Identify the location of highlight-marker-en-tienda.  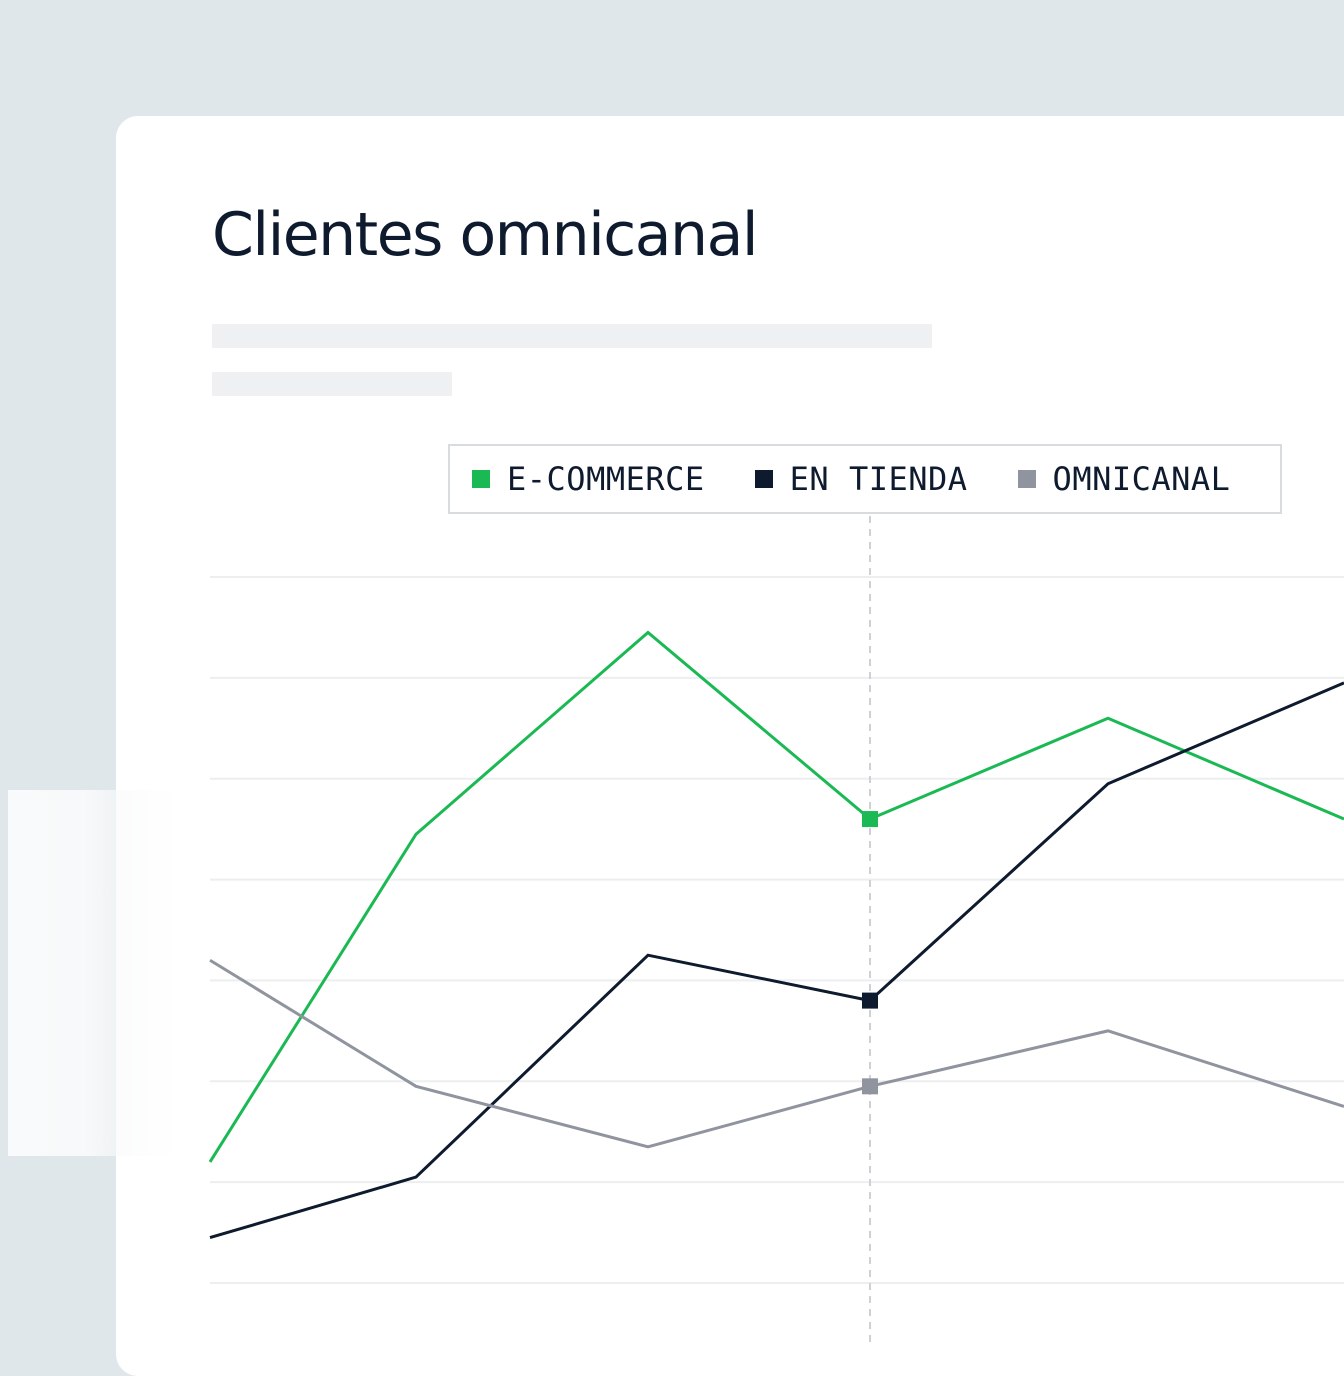
(870, 1000).